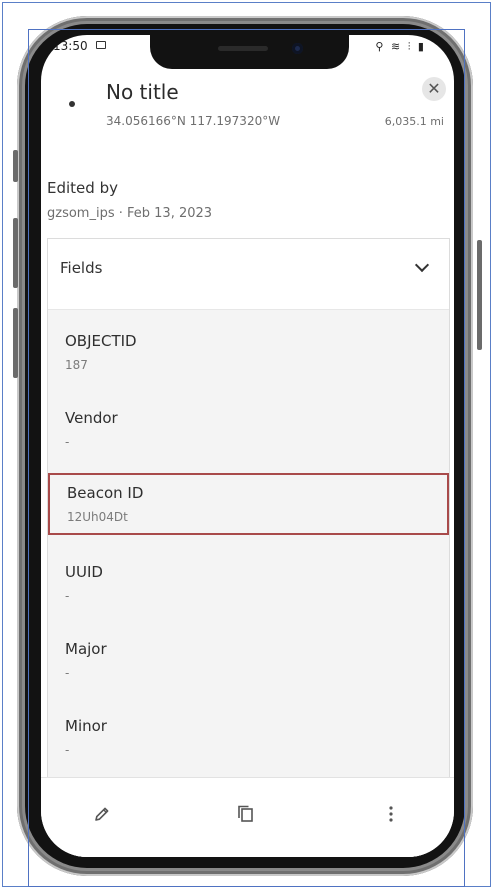  What do you see at coordinates (72, 104) in the screenshot?
I see `feature-symbol-icon` at bounding box center [72, 104].